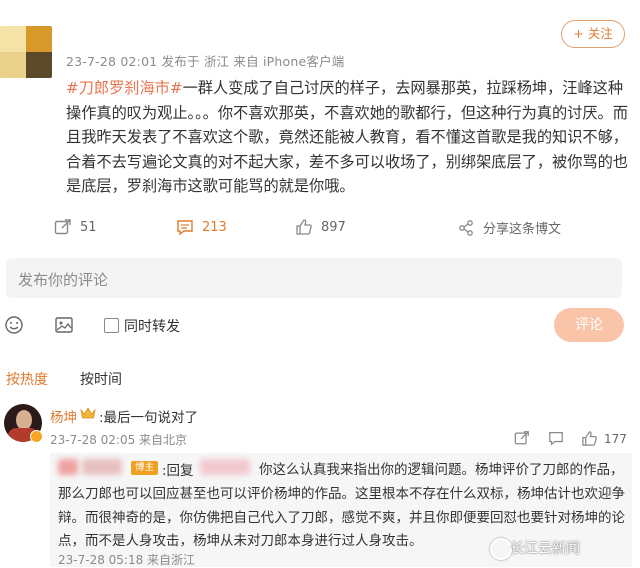  Describe the element at coordinates (593, 34) in the screenshot. I see `follow-button: + 关注` at that location.